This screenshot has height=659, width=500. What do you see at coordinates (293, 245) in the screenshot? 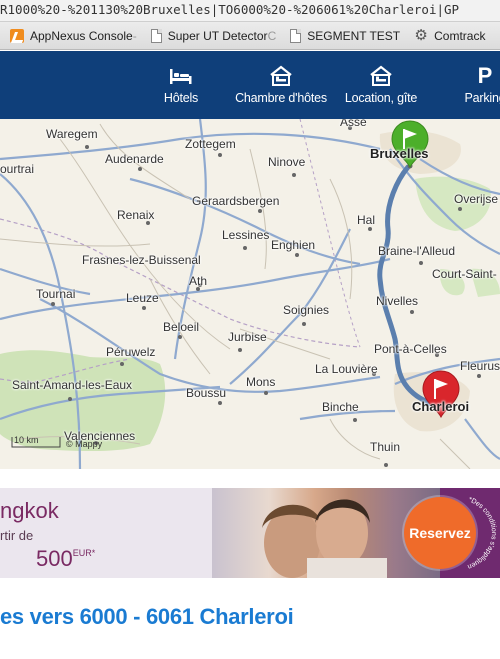
I see `city-enghien: Enghien` at bounding box center [293, 245].